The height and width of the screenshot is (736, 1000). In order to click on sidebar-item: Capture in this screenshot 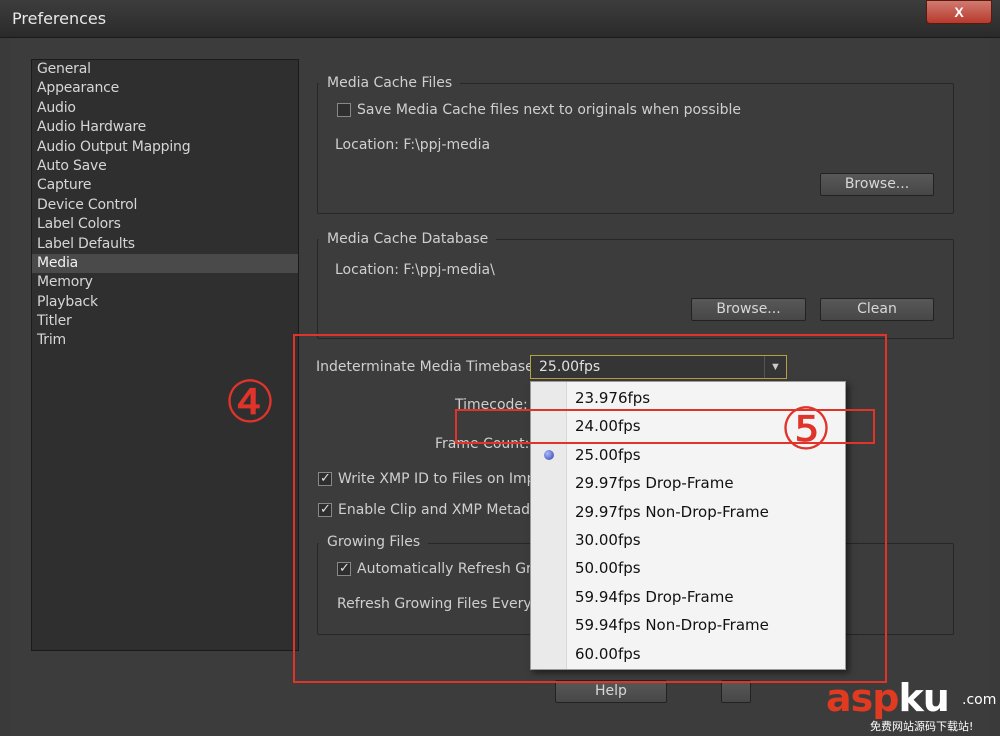, I will do `click(165, 185)`.